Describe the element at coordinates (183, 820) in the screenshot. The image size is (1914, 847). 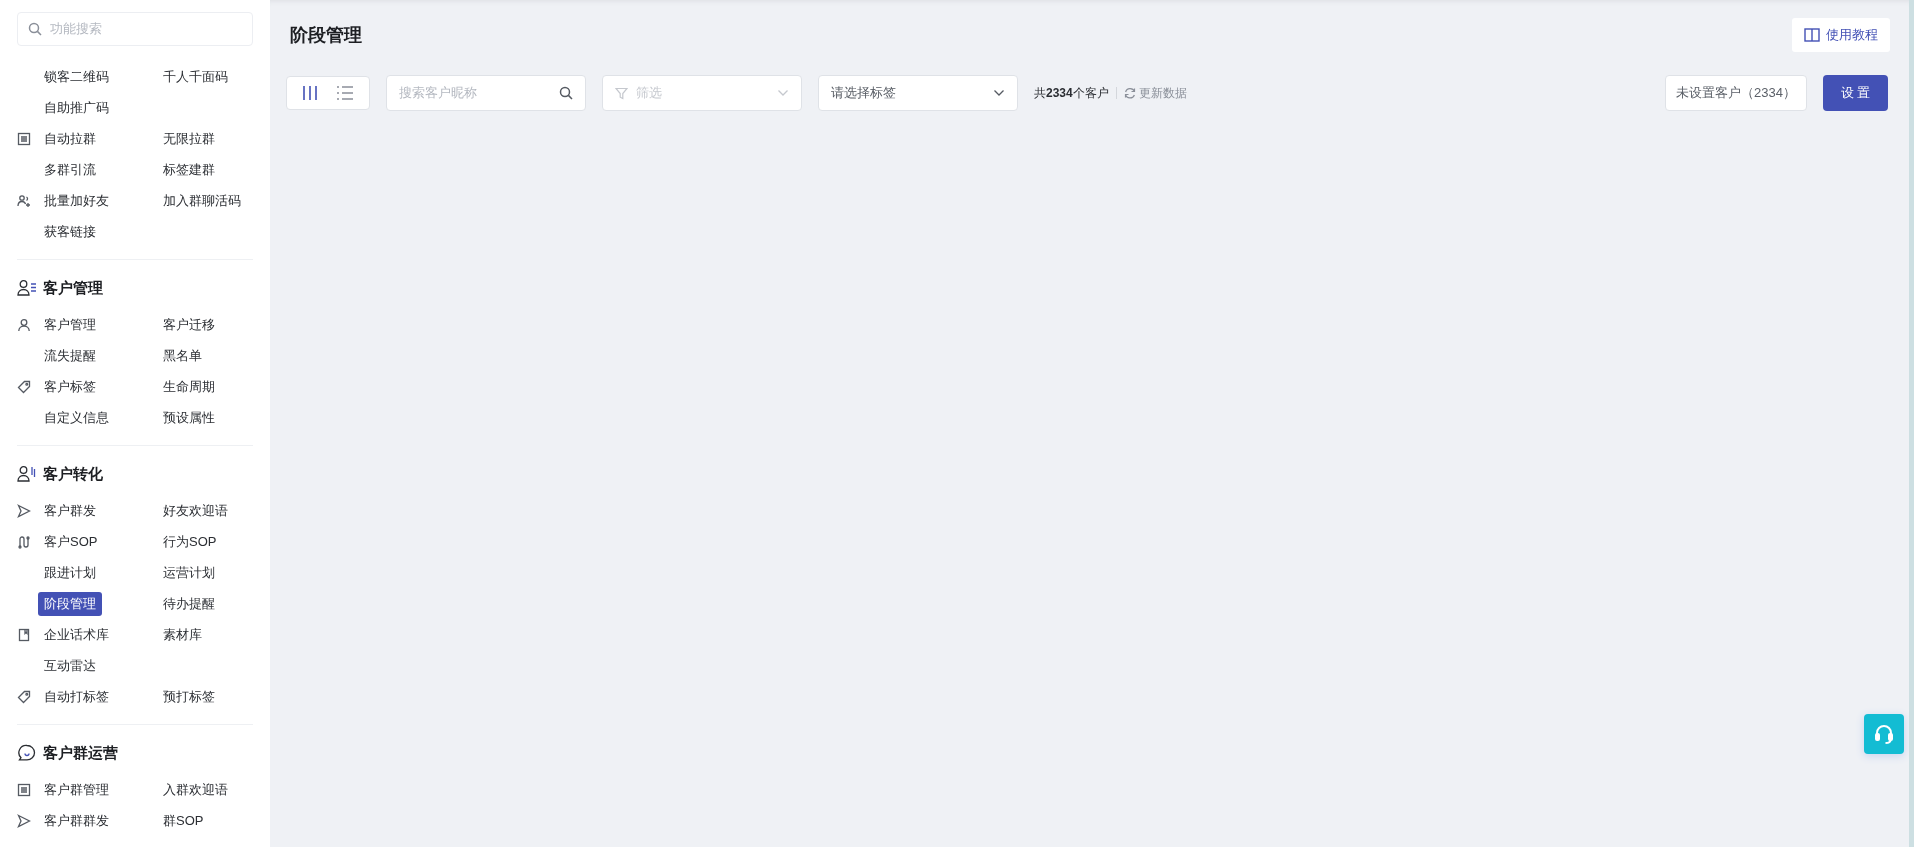
I see `menu-item: 群SOP` at that location.